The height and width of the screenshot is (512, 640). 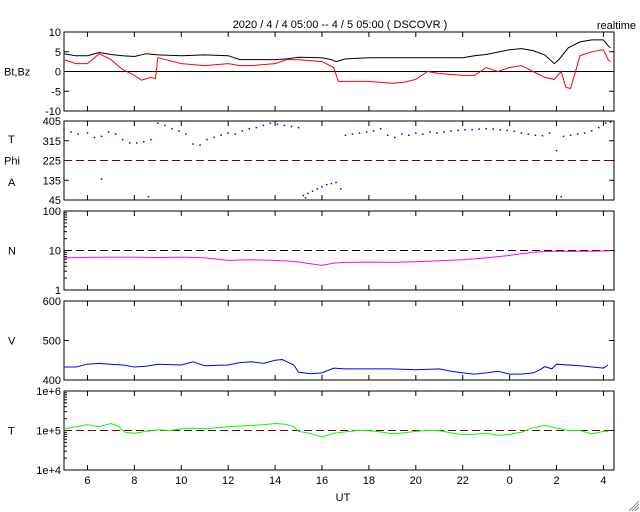 I want to click on y-tick-label: 5, so click(x=58, y=53).